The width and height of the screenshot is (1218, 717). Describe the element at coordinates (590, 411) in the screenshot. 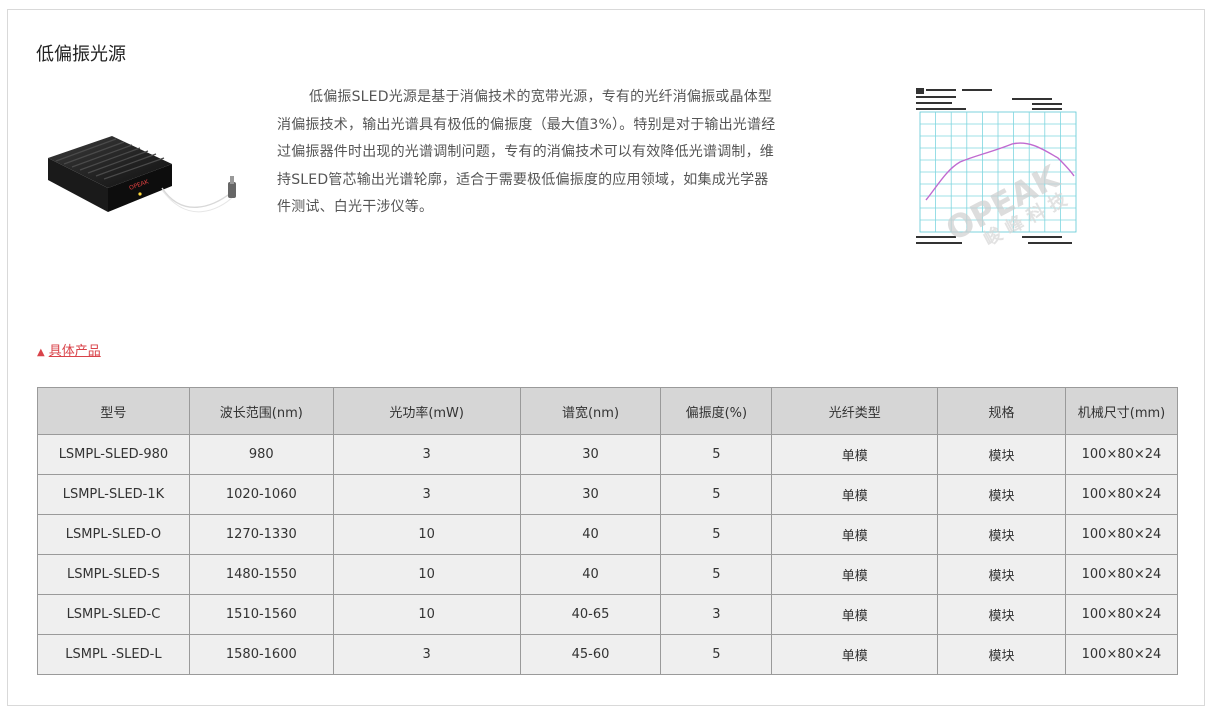

I see `header-bandwidth: 谱宽(nm)` at that location.